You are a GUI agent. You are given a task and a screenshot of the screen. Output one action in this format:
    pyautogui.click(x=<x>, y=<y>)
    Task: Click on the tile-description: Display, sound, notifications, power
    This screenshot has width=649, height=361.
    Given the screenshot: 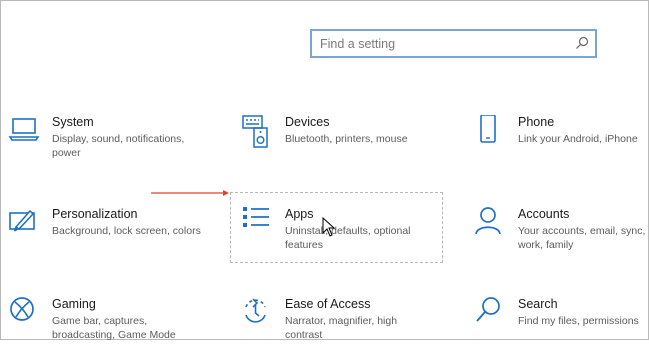 What is the action you would take?
    pyautogui.click(x=118, y=146)
    